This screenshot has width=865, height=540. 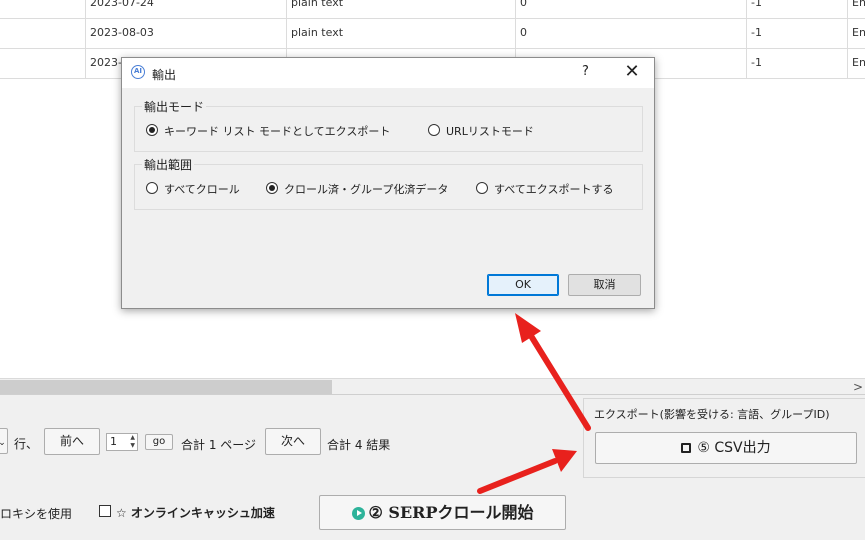 What do you see at coordinates (219, 445) in the screenshot?
I see `total-pages-label: 合計 1 ページ` at bounding box center [219, 445].